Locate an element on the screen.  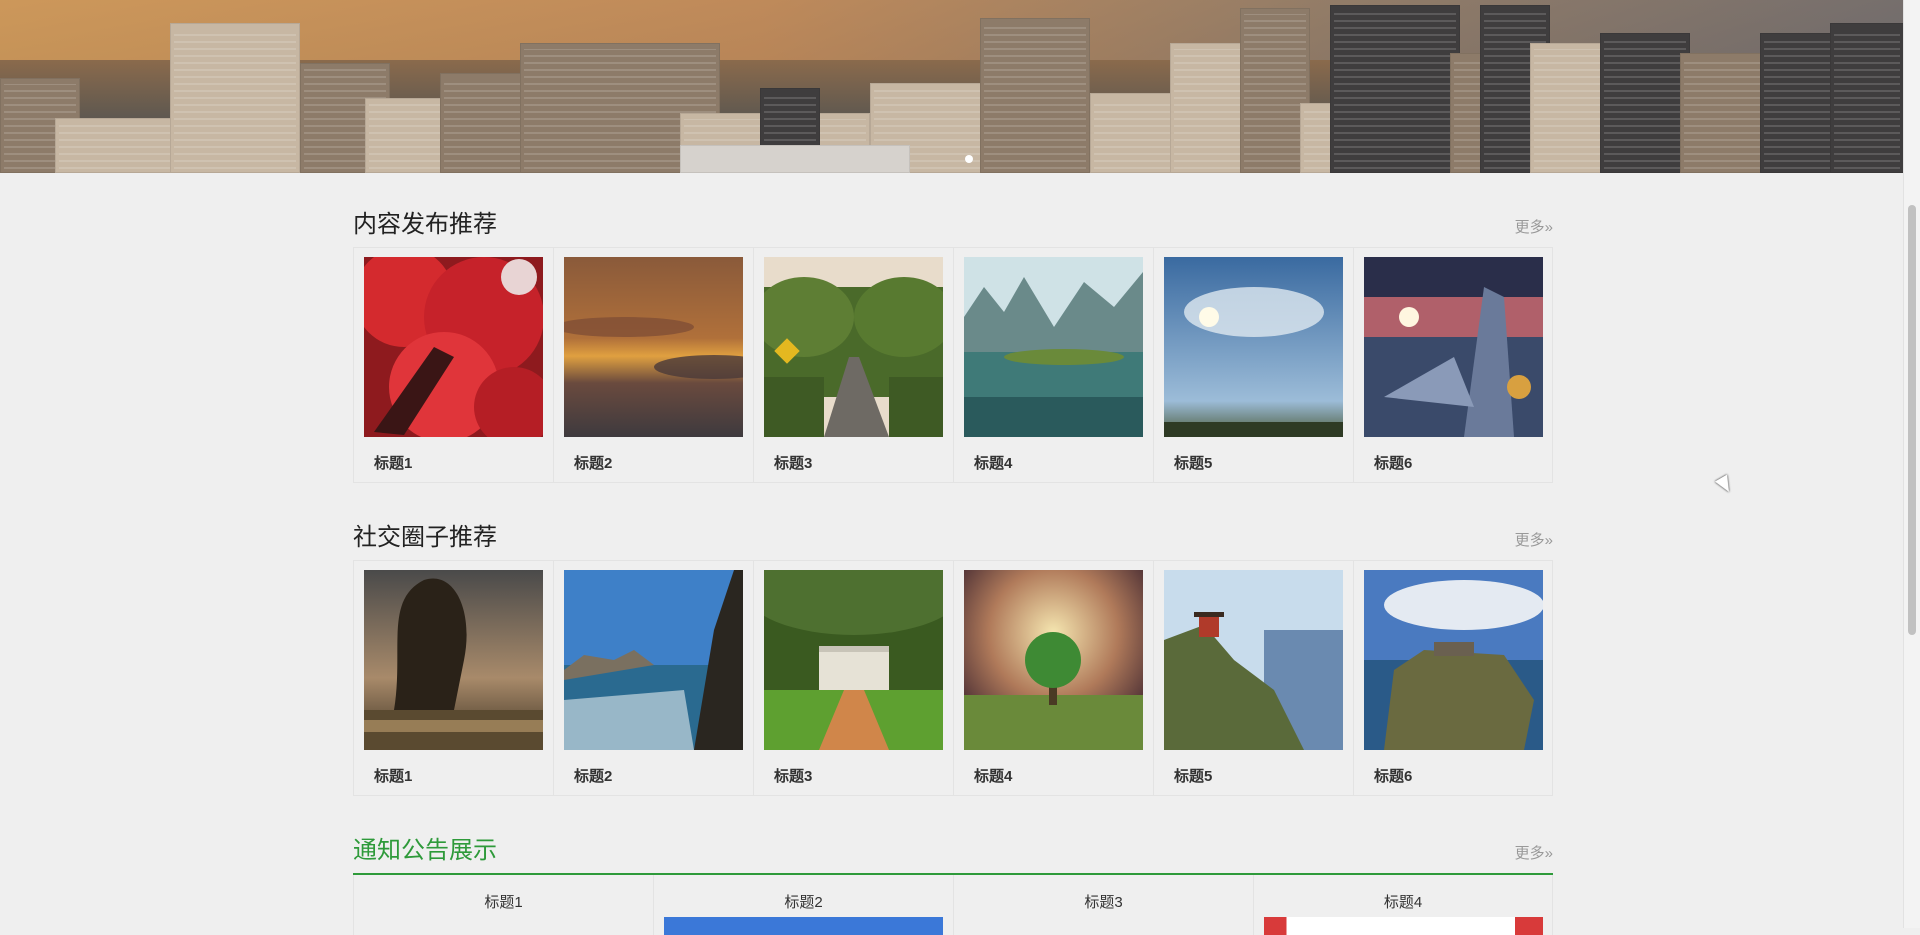
notice-title: 标题1 is located at coordinates (503, 901).